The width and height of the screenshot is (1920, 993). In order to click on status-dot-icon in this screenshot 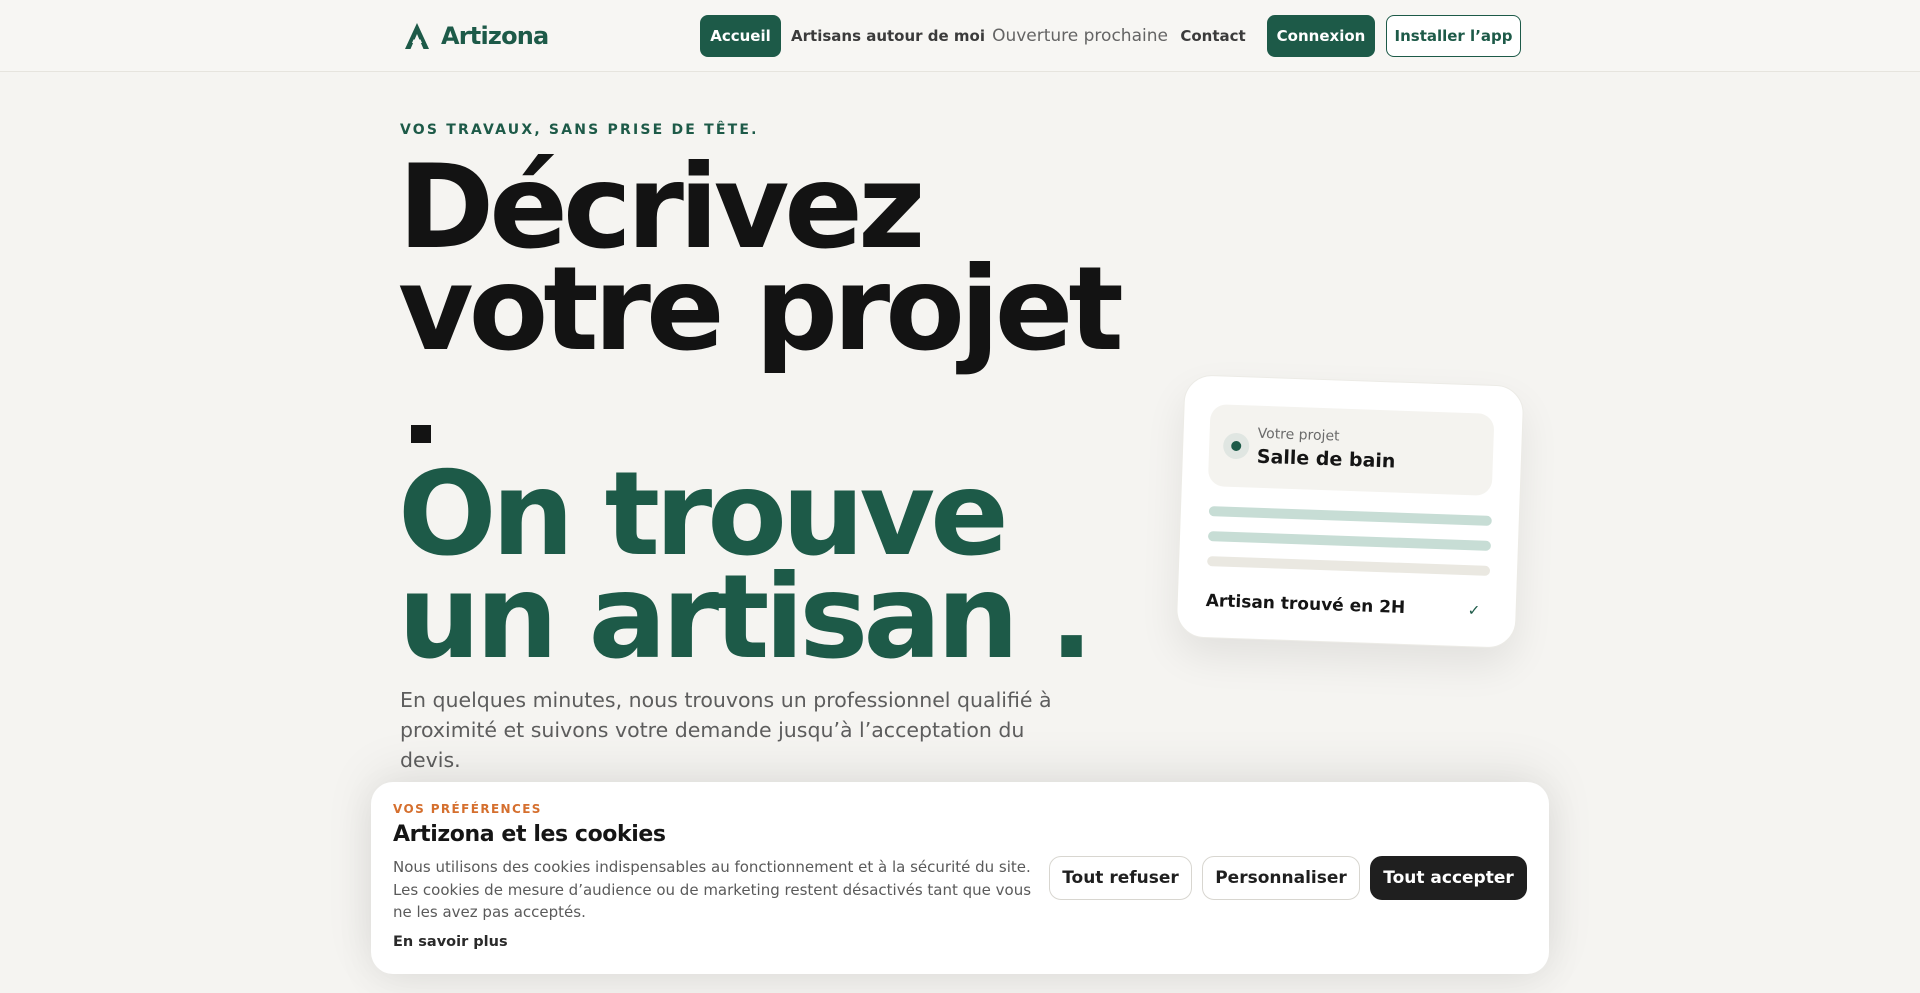, I will do `click(1236, 446)`.